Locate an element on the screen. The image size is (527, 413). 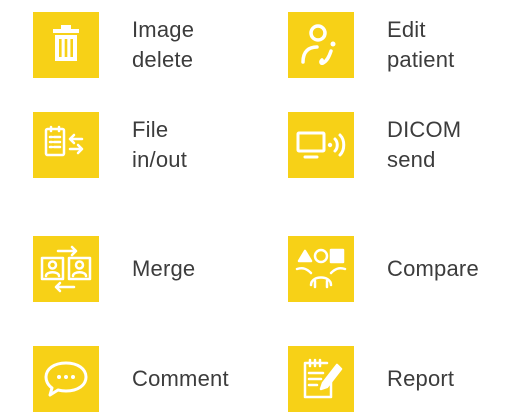
comment-icon is located at coordinates (66, 379).